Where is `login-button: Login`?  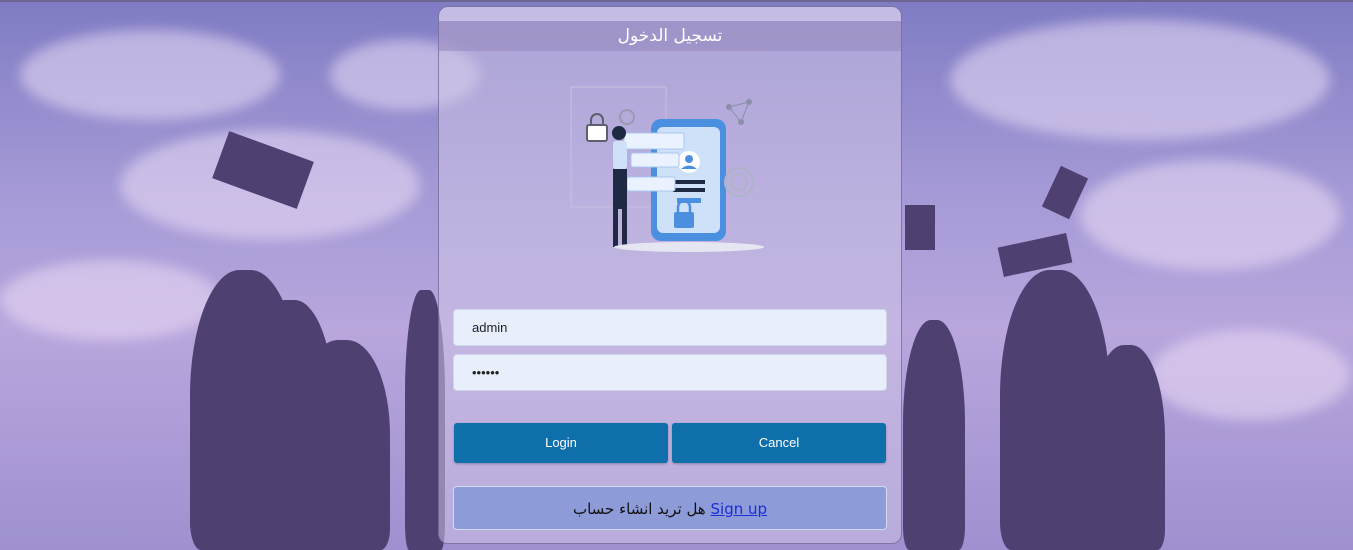
login-button: Login is located at coordinates (561, 443).